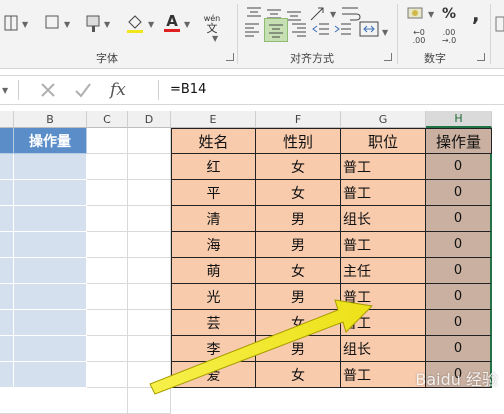 Image resolution: width=504 pixels, height=414 pixels. I want to click on cell-style-dropdown-icon: ▼, so click(67, 24).